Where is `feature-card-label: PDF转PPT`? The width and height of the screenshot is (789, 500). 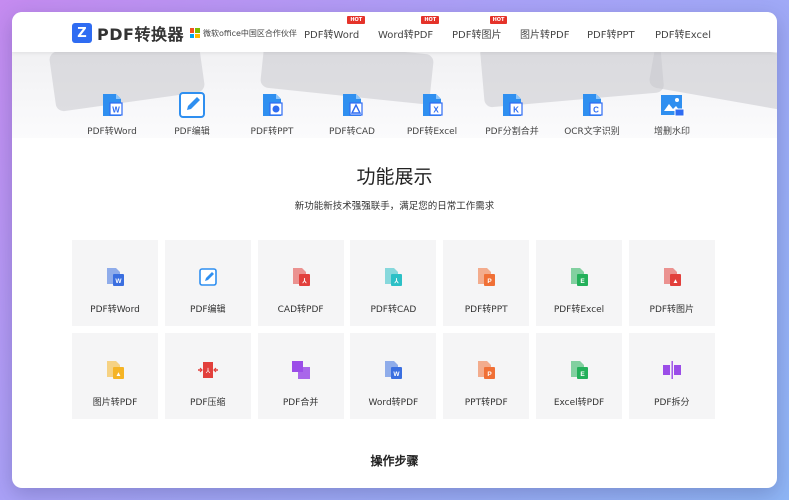 feature-card-label: PDF转PPT is located at coordinates (486, 310).